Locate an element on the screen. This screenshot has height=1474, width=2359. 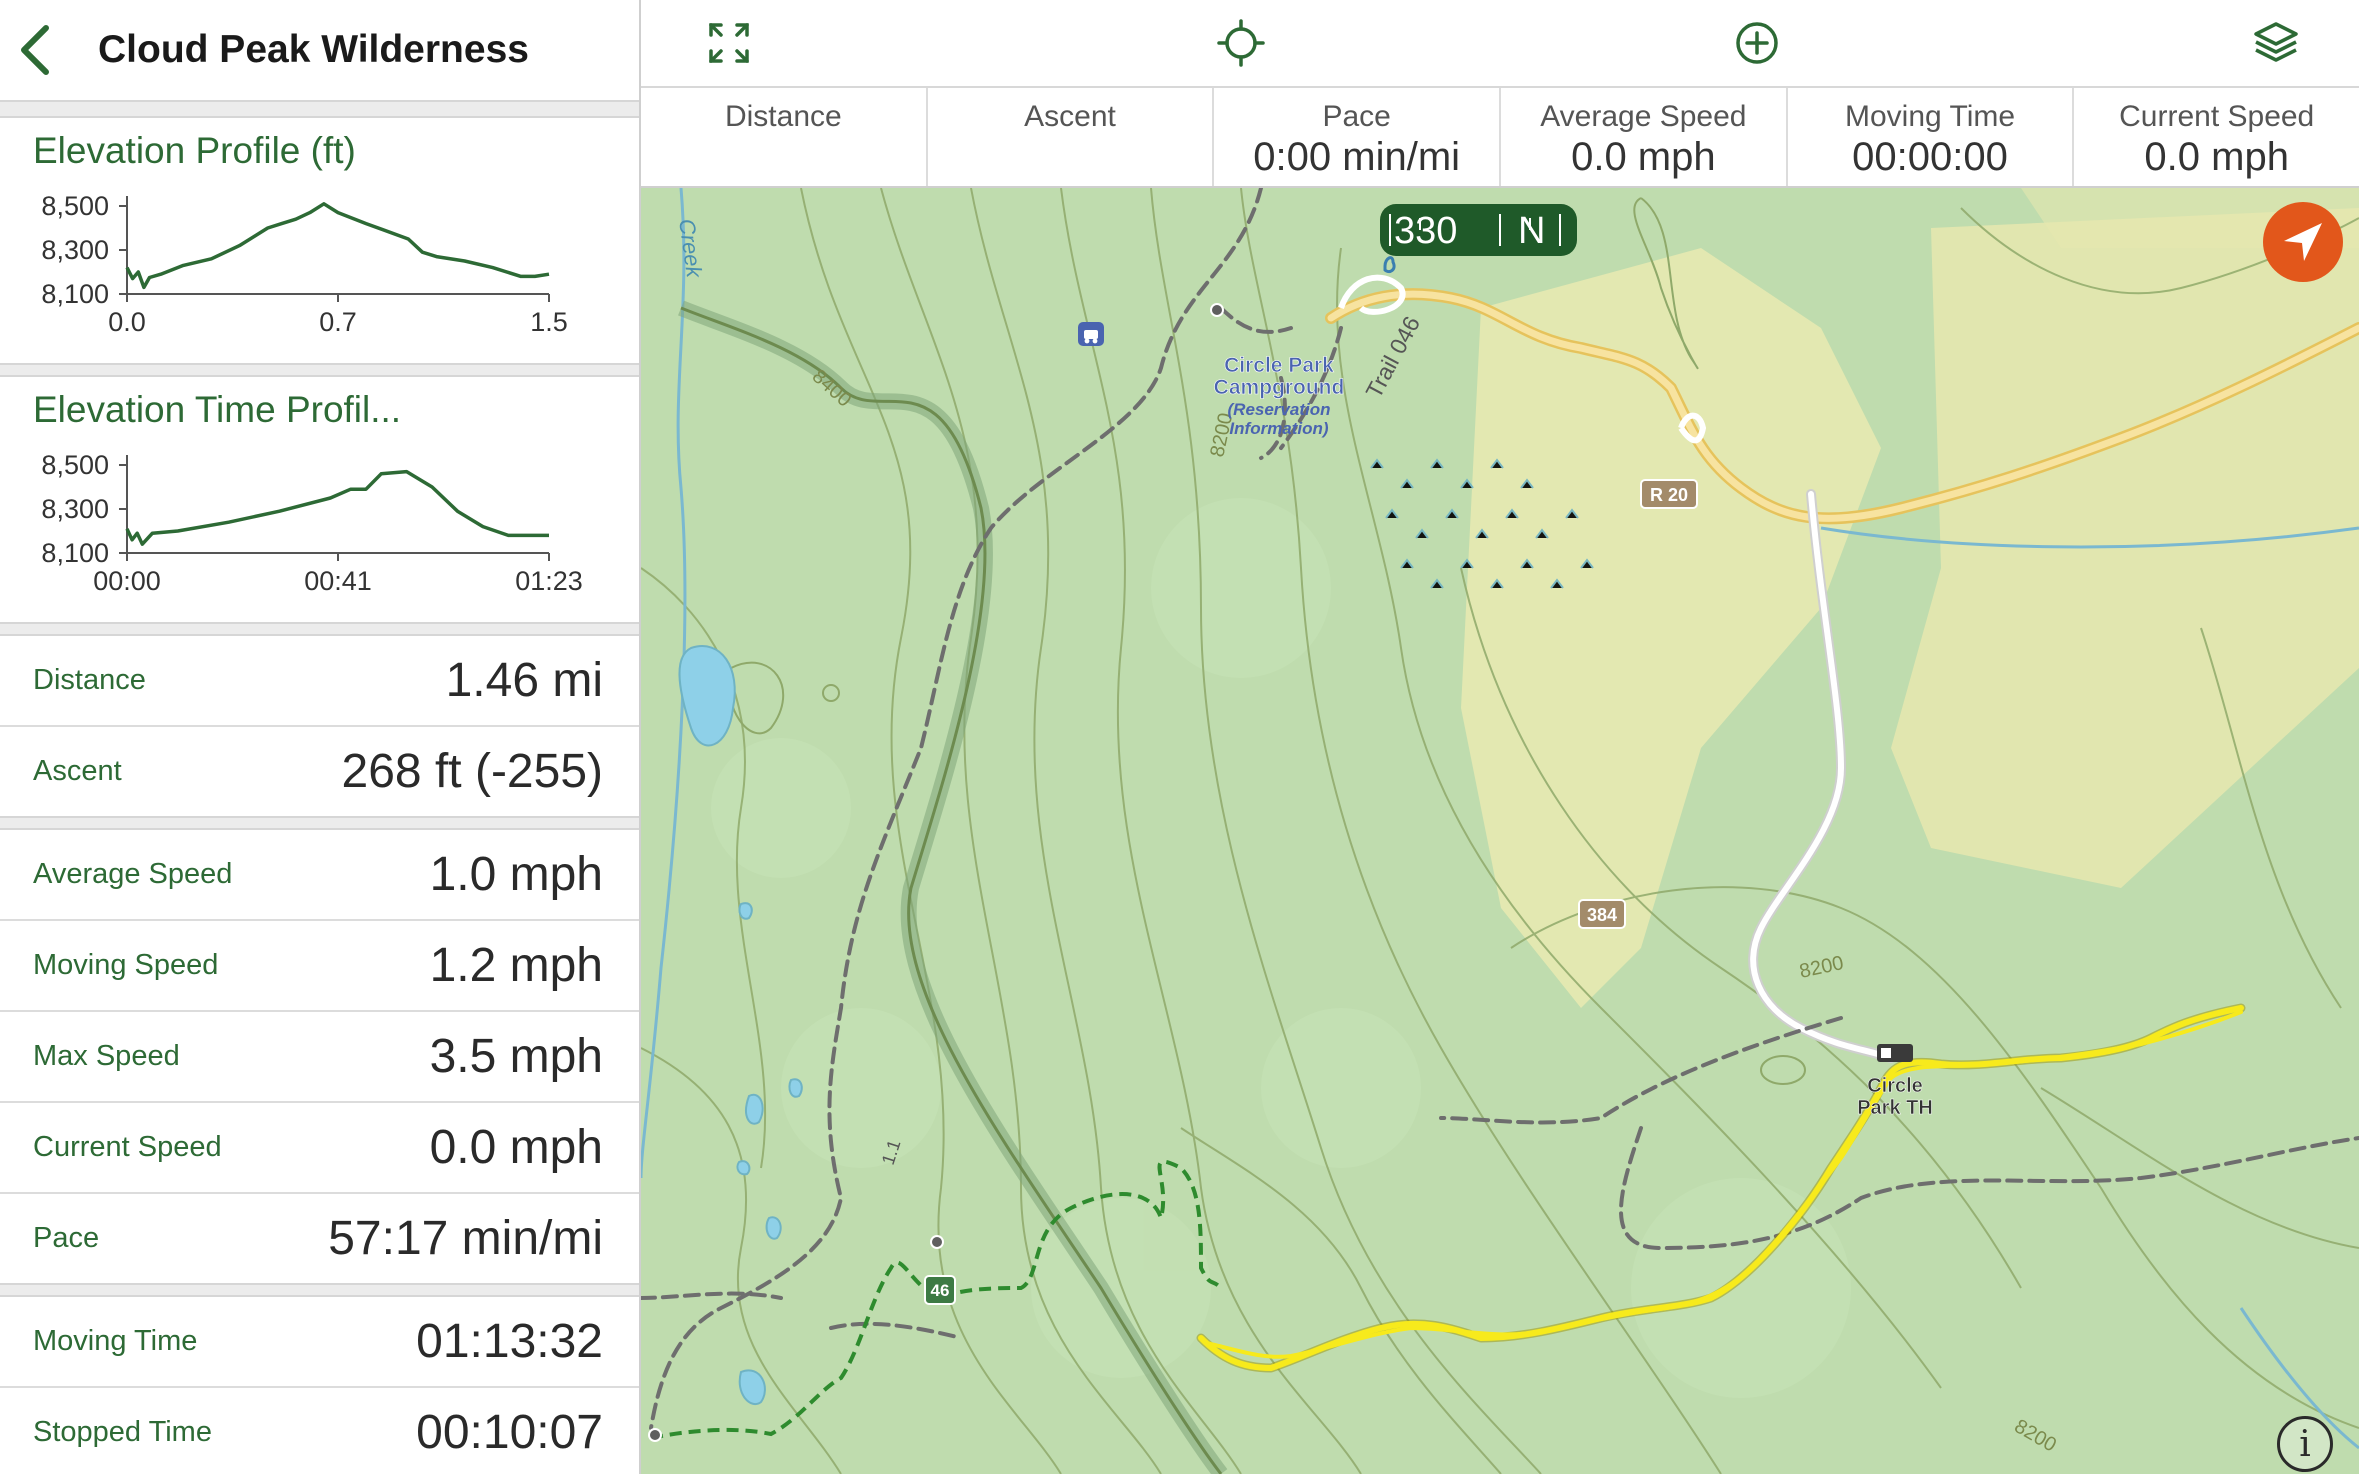
metric-value: 00:00:00 is located at coordinates (1930, 157).